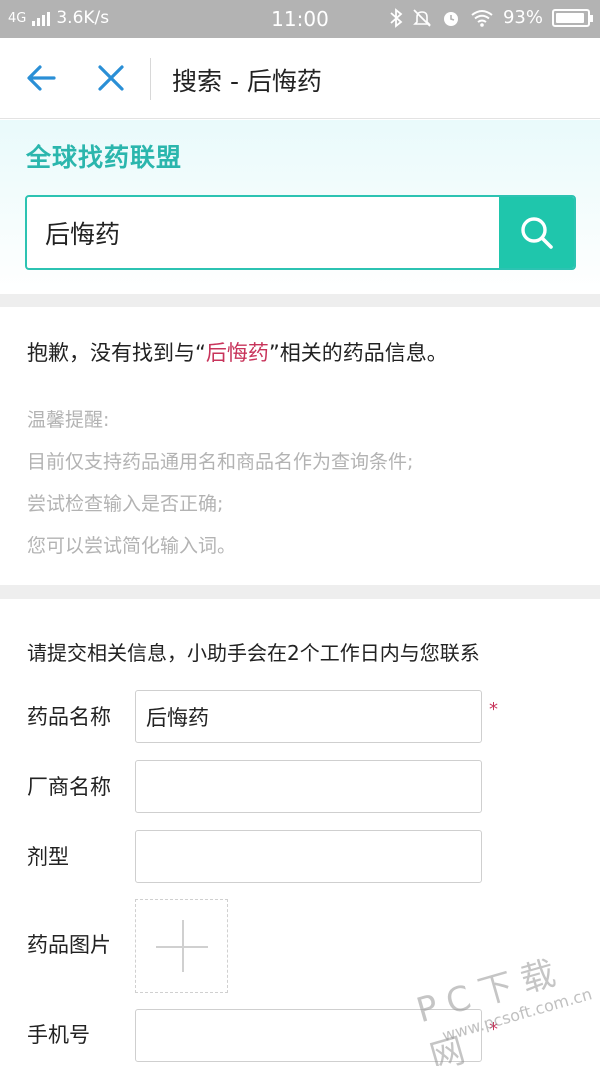 The width and height of the screenshot is (600, 1066). I want to click on msg-suffix: ”相关的药品信息。, so click(358, 353).